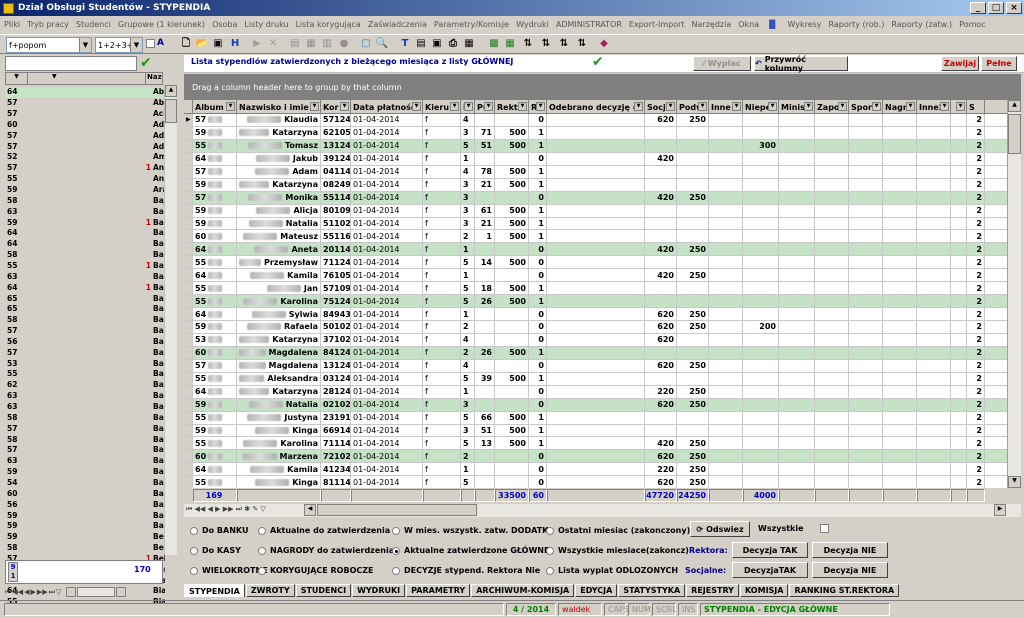  I want to click on column-header-1: Nazwisko i imie ▼, so click(279, 107).